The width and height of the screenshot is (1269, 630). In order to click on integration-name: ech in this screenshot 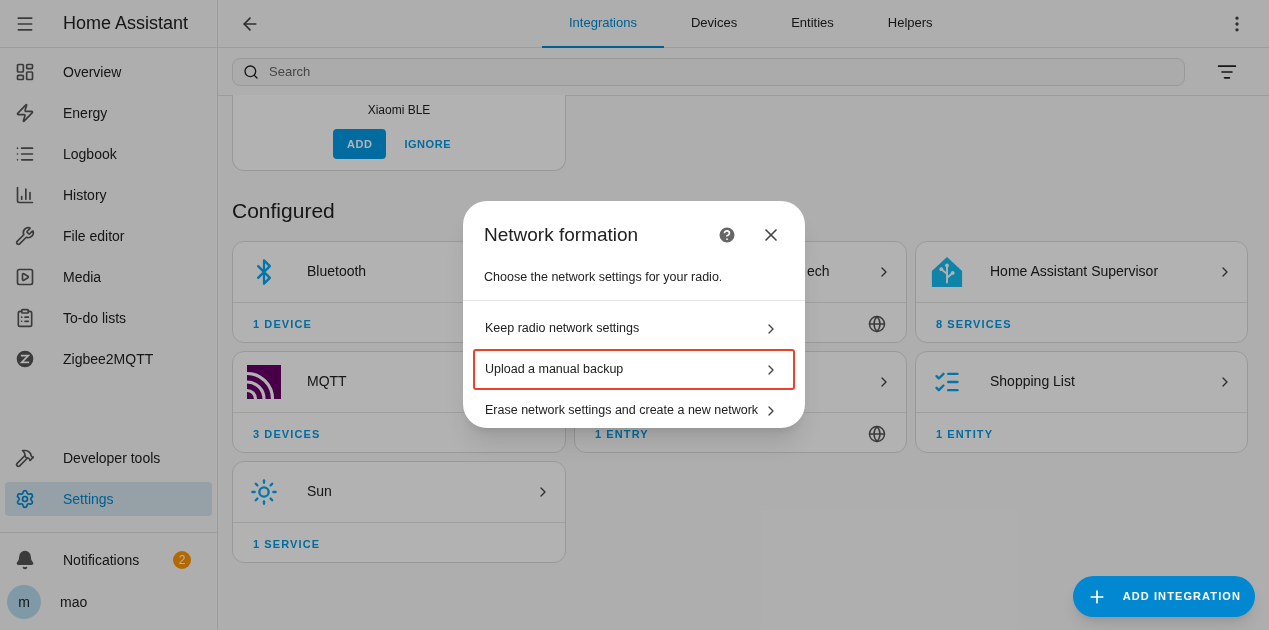, I will do `click(818, 271)`.